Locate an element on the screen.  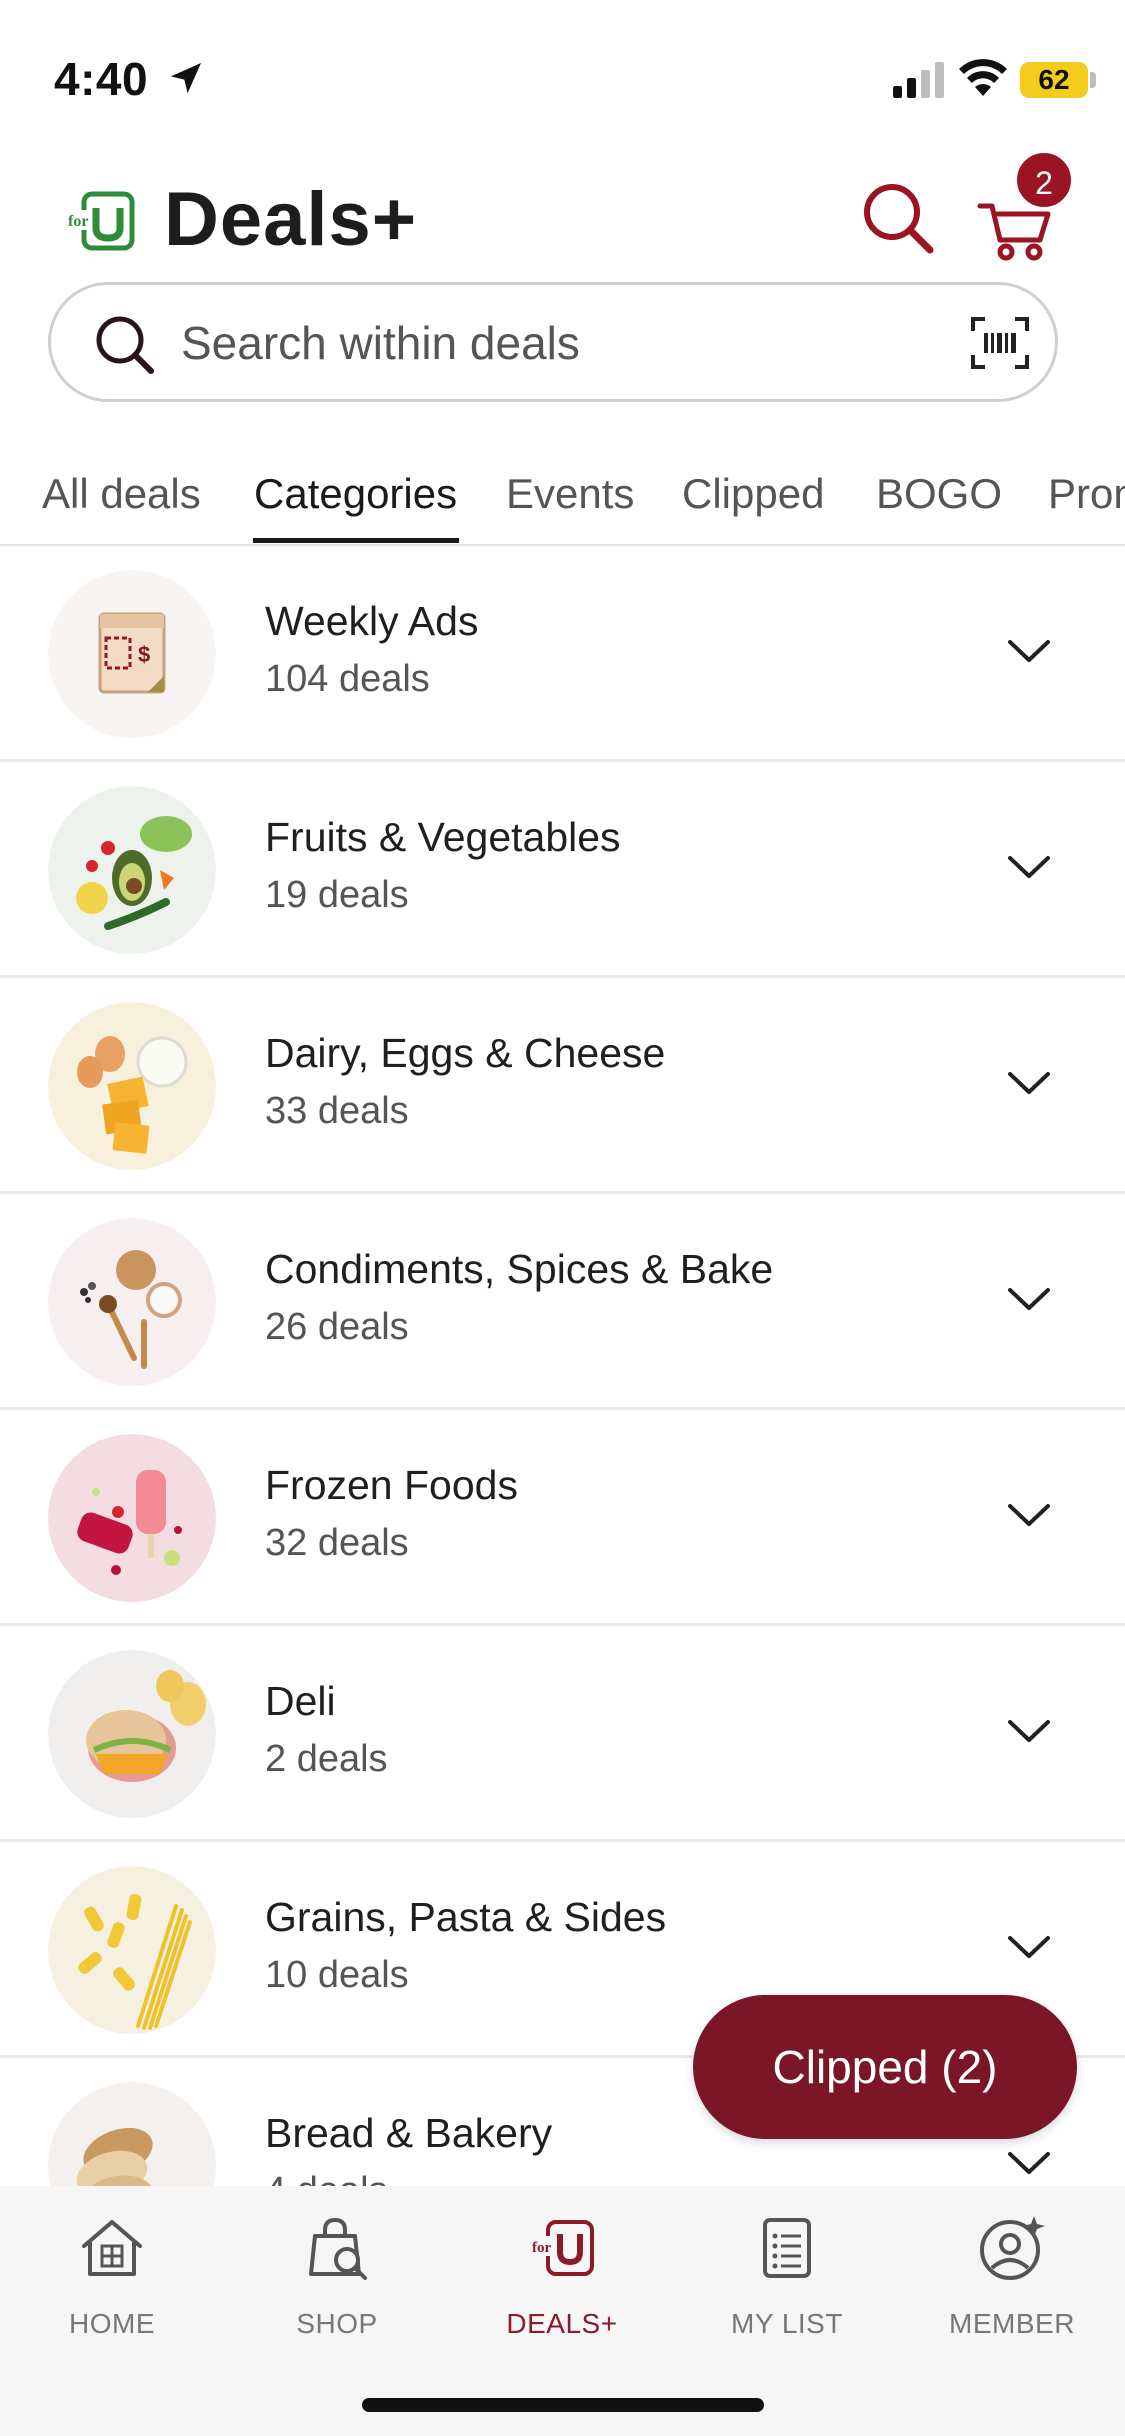
header: for Deals+ is located at coordinates (562, 220).